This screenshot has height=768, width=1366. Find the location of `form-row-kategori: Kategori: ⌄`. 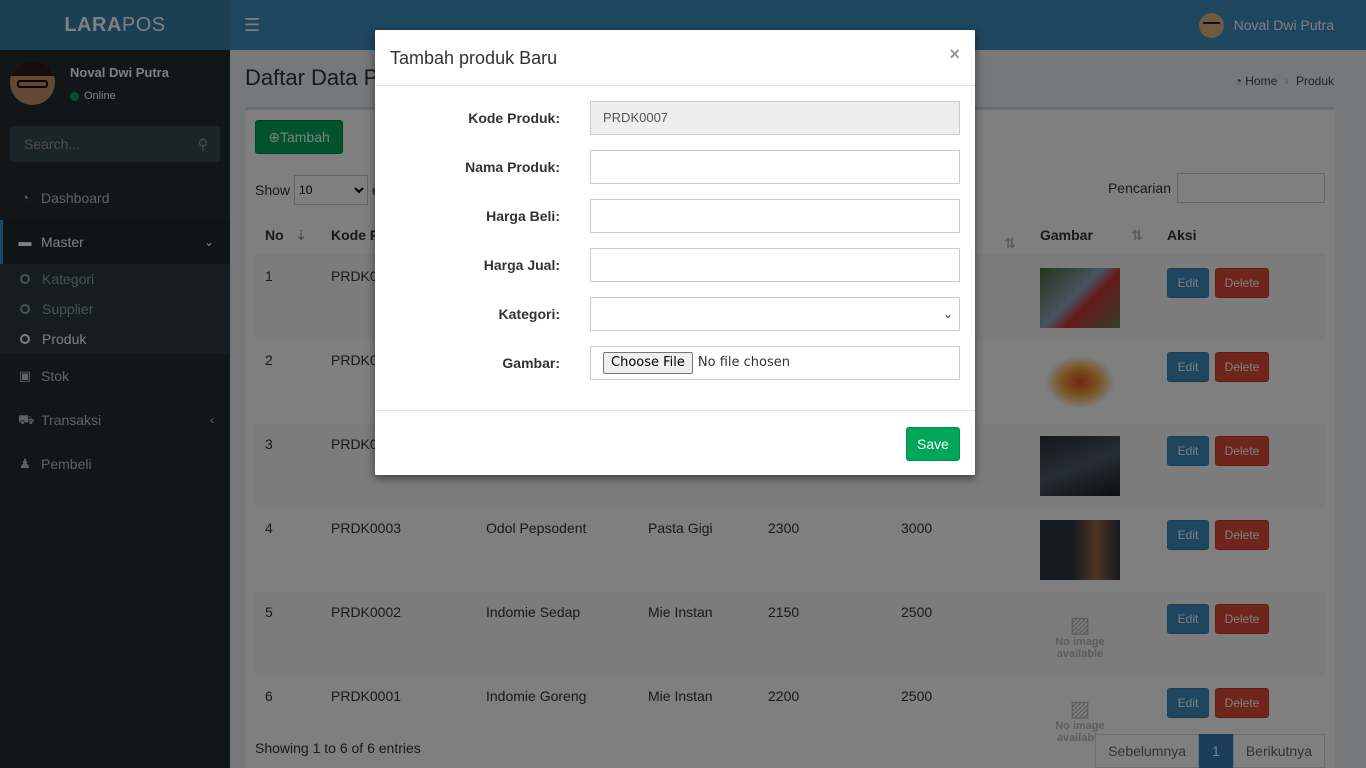

form-row-kategori: Kategori: ⌄ is located at coordinates (675, 314).